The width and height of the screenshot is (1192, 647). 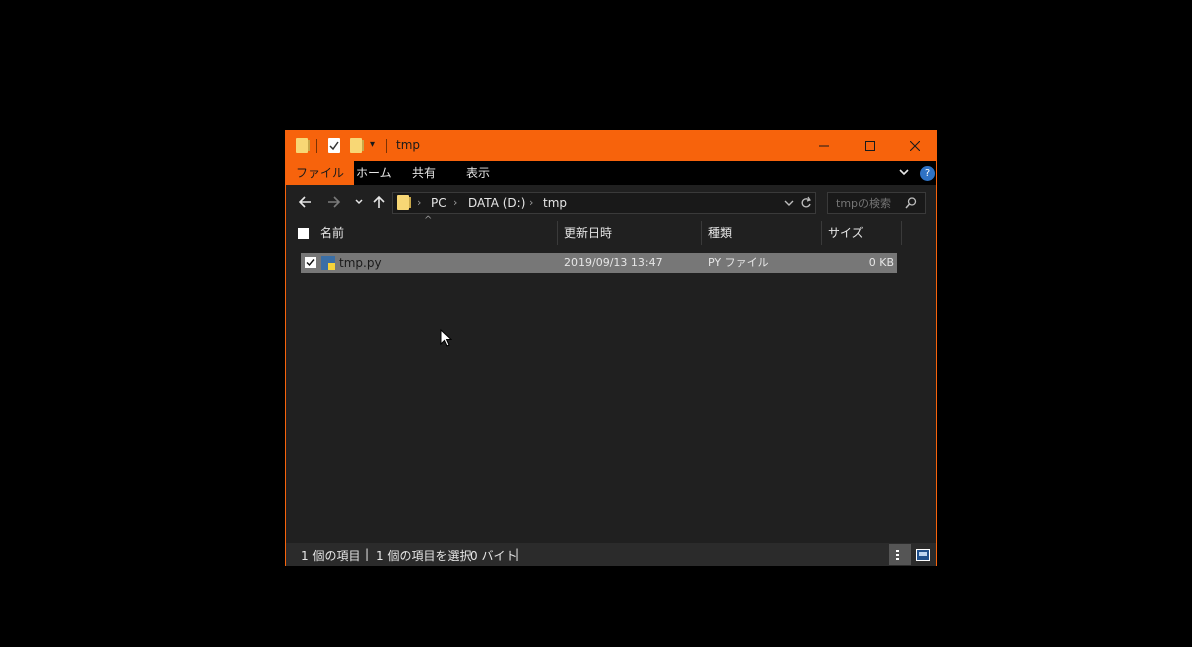 I want to click on file-size: 0 KB, so click(x=881, y=262).